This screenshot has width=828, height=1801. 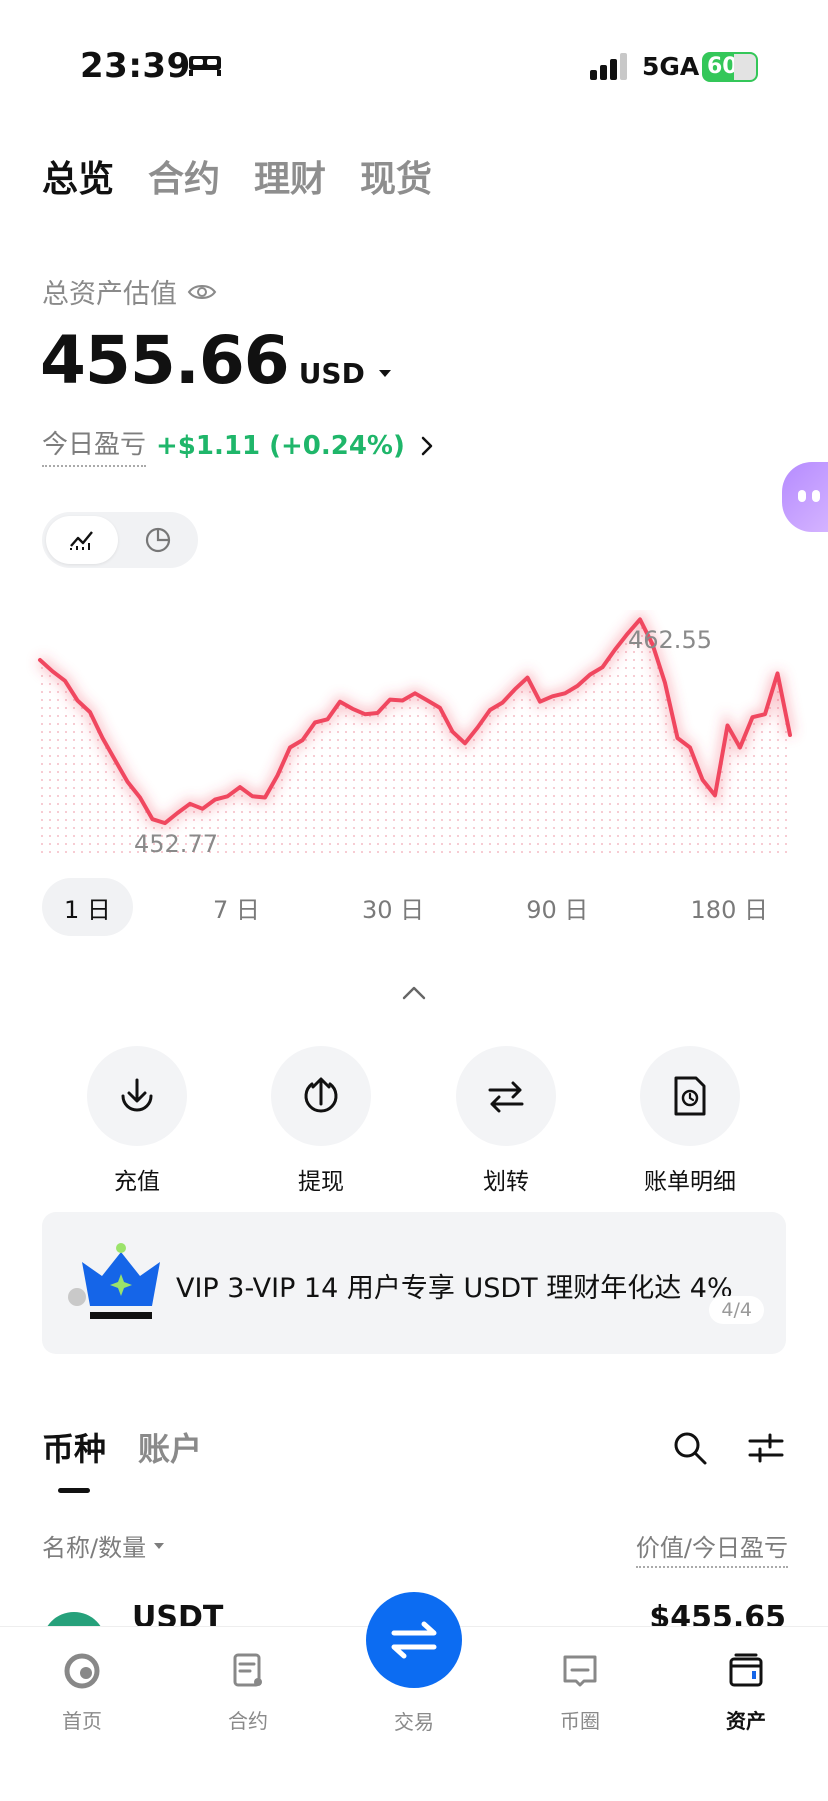 I want to click on nav-assets: 资产, so click(x=746, y=1692).